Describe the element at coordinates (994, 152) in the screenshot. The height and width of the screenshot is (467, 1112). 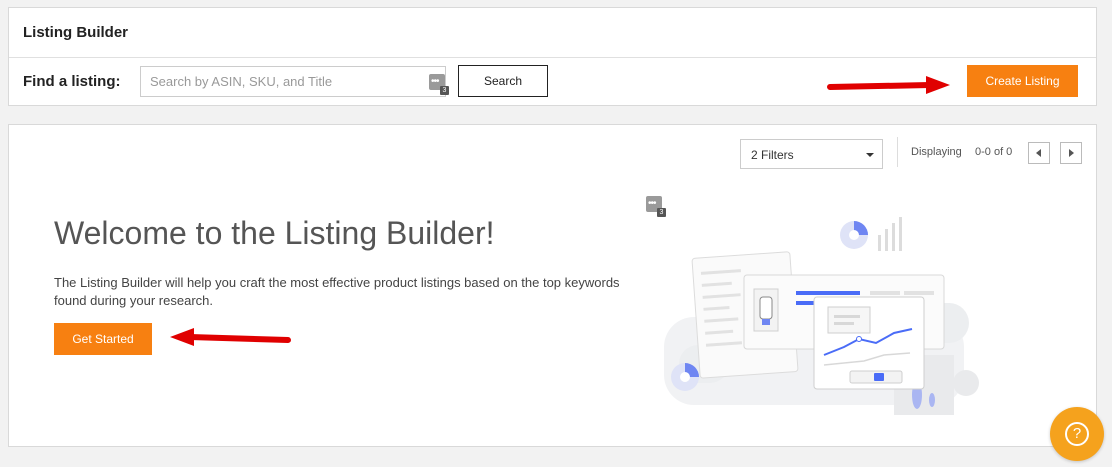
I see `displaying-count: 0-0 of 0` at that location.